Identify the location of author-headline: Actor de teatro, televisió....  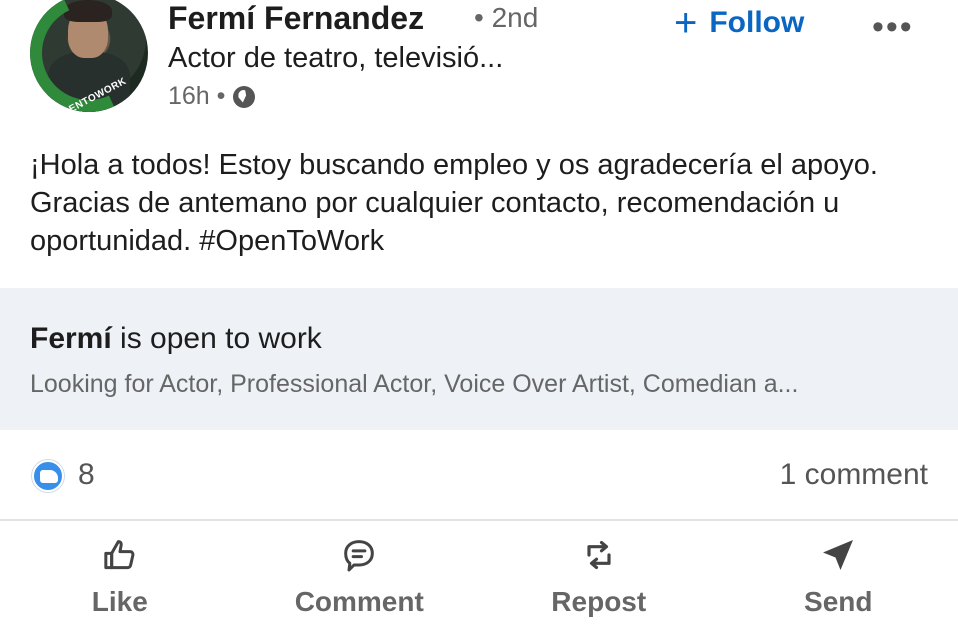
(336, 58).